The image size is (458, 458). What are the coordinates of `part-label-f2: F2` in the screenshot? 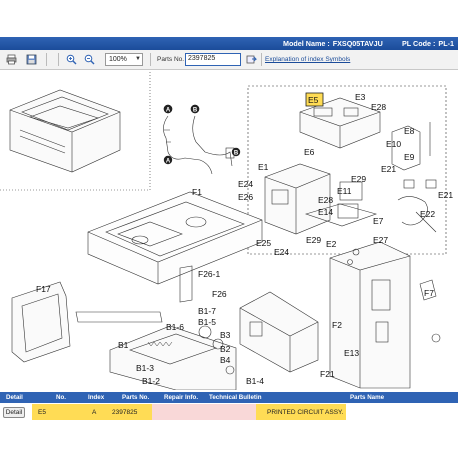 It's located at (337, 325).